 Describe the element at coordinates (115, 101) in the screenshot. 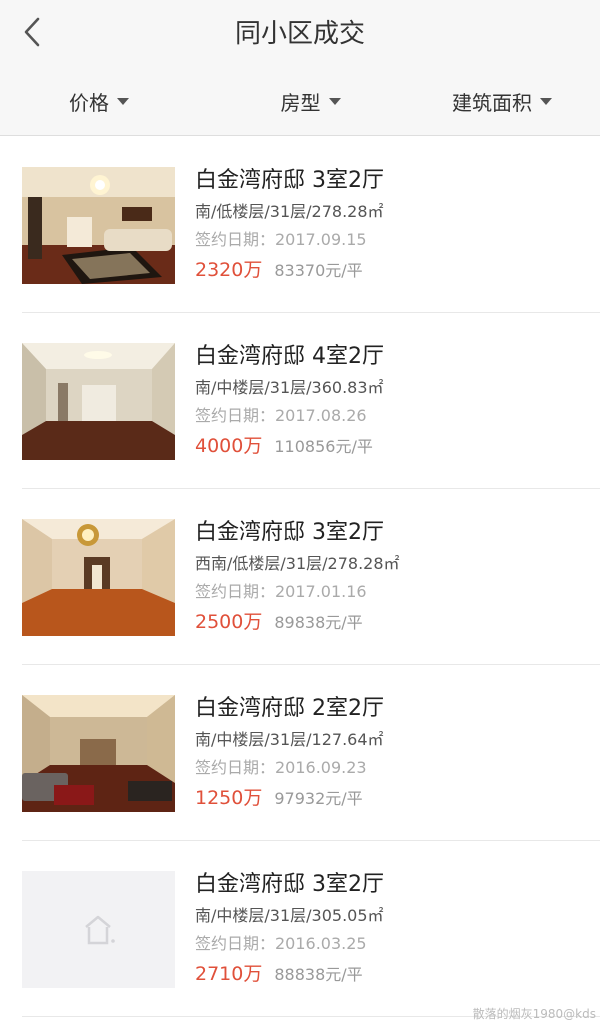

I see `filter-price: 价格` at that location.